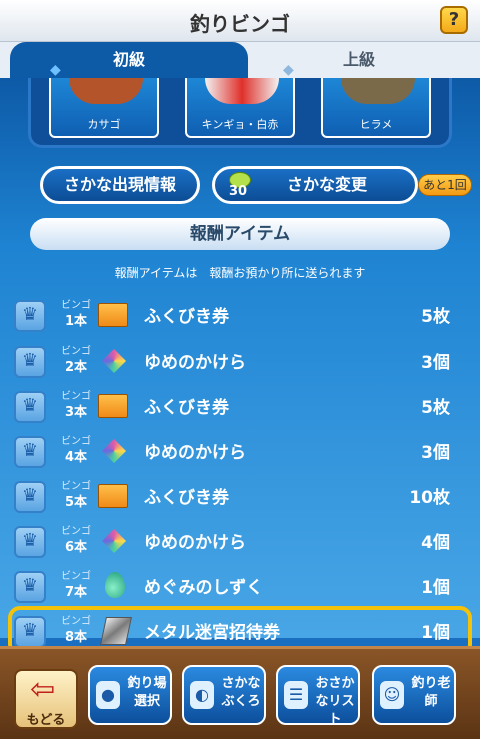  Describe the element at coordinates (76, 540) in the screenshot. I see `bingo-count: ビンゴ 6本` at that location.